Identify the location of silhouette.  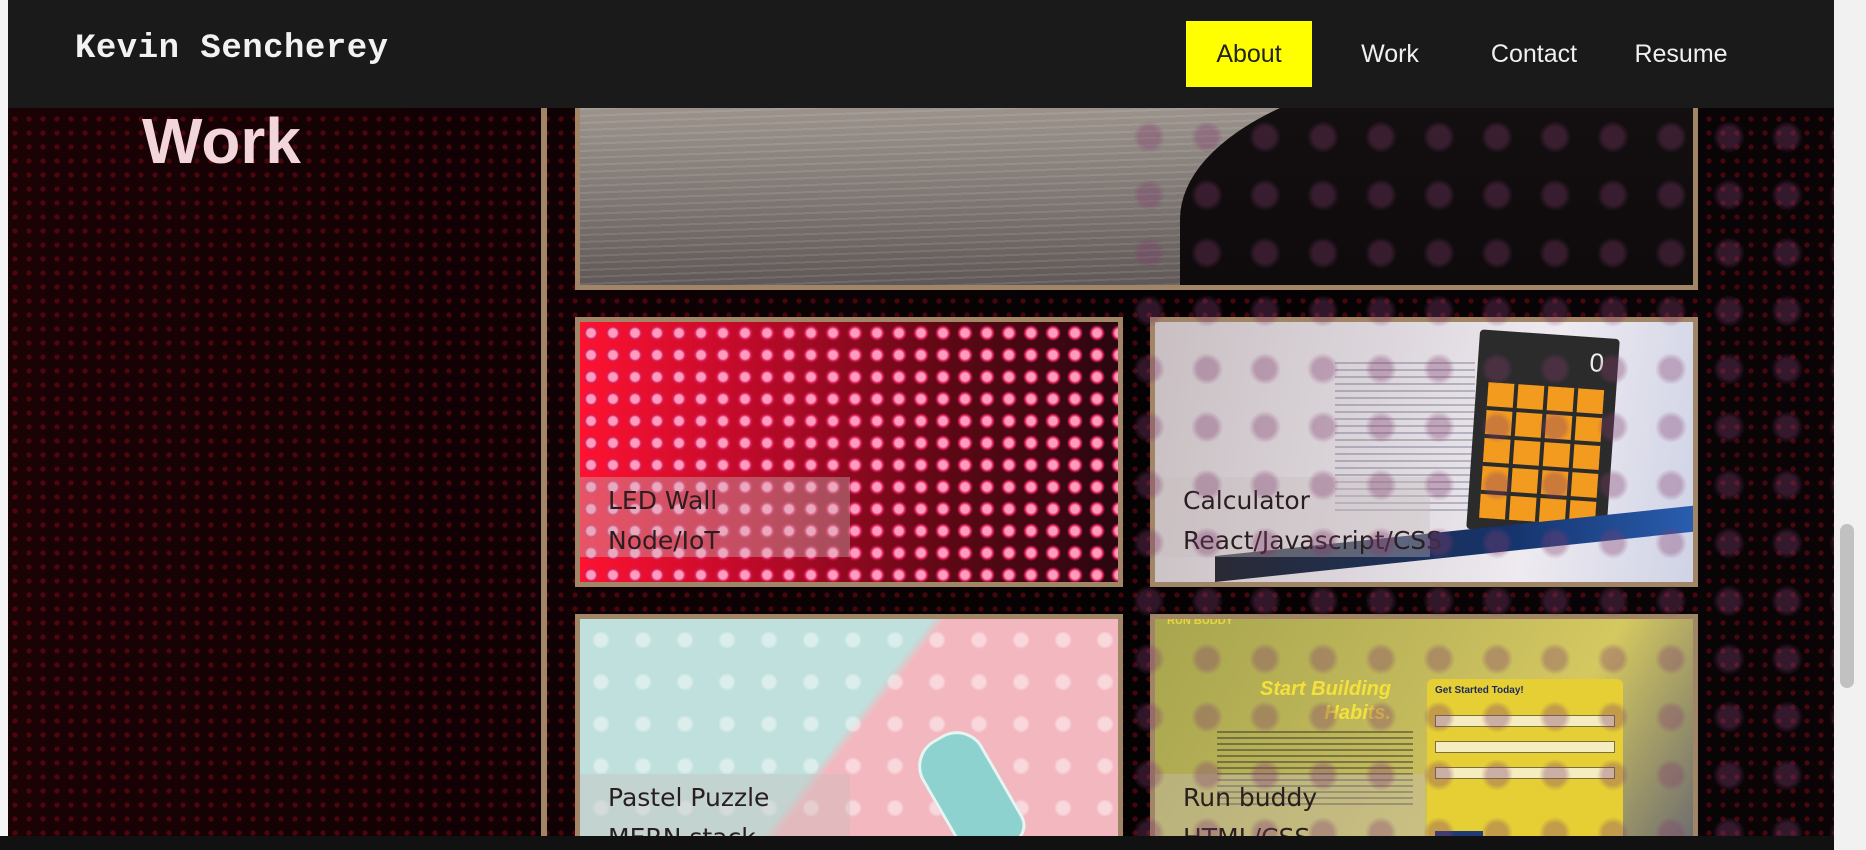
(1436, 193).